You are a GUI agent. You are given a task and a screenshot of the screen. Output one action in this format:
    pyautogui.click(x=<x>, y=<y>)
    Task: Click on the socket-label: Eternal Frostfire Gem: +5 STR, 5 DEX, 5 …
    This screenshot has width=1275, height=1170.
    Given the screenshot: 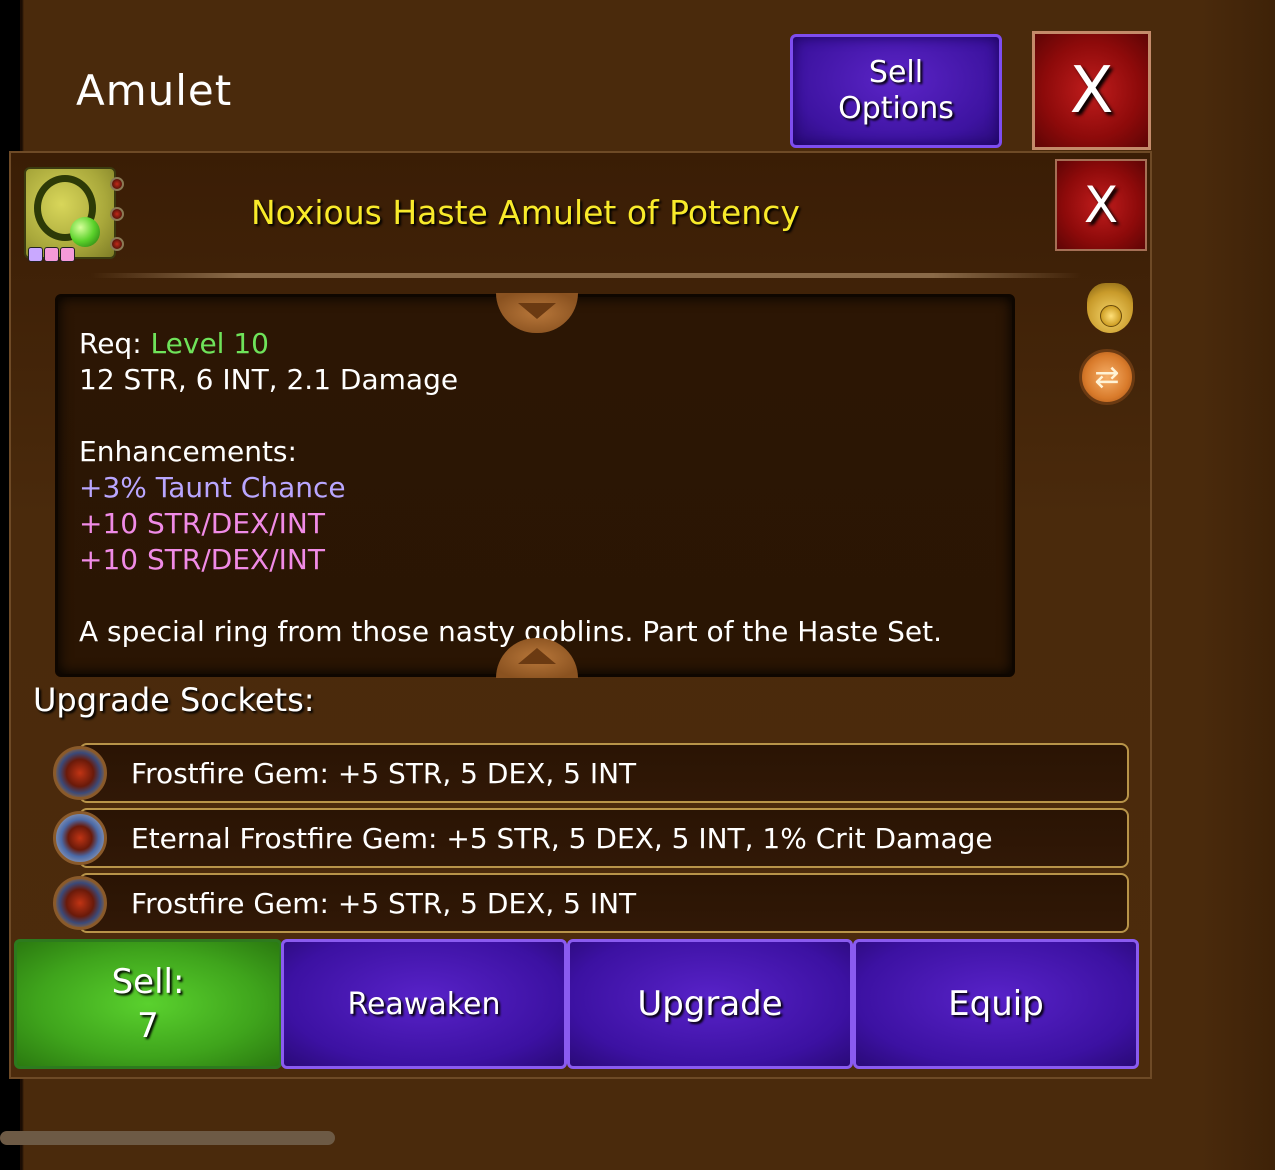 What is the action you would take?
    pyautogui.click(x=562, y=838)
    